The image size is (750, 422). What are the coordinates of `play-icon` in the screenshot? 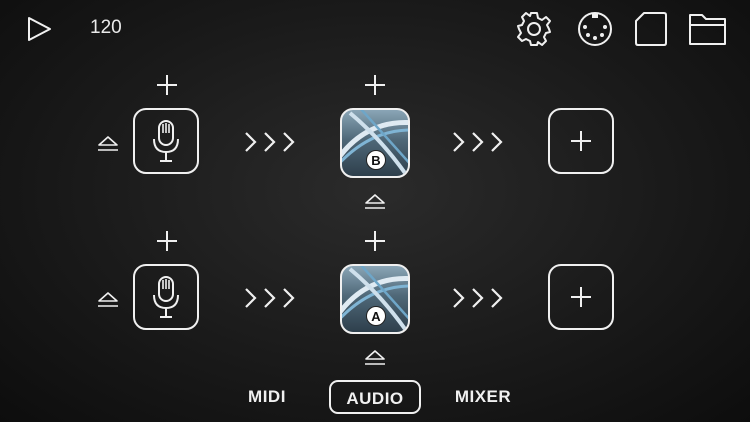 It's located at (39, 29).